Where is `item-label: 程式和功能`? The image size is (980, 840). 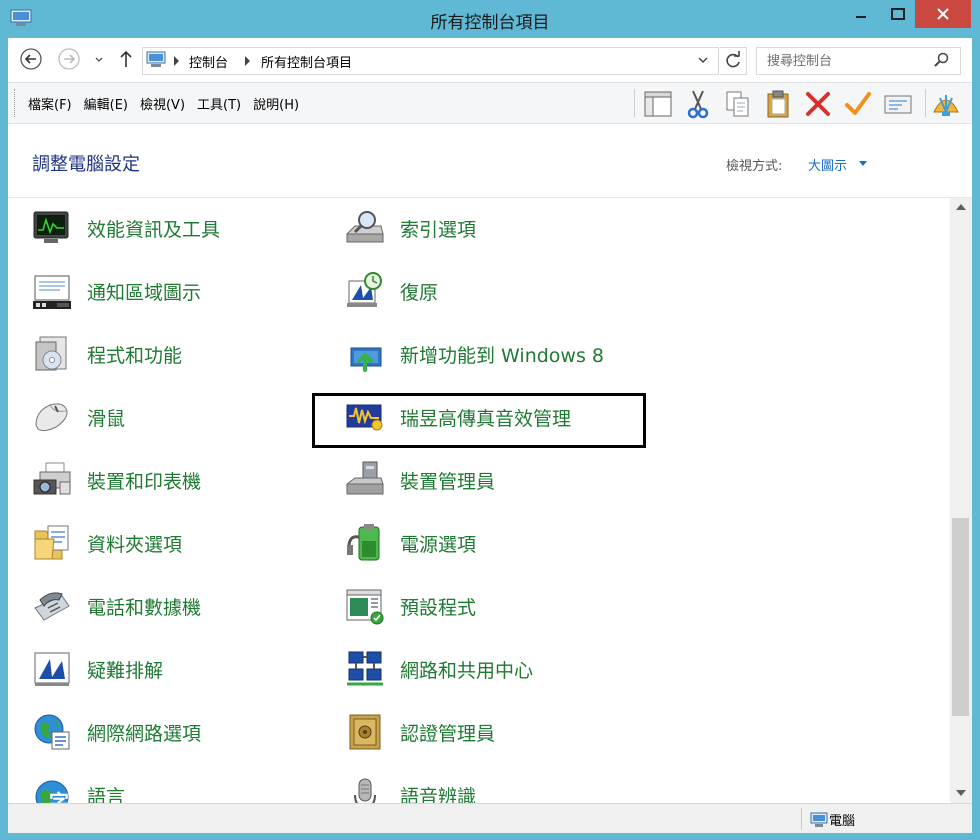 item-label: 程式和功能 is located at coordinates (135, 356).